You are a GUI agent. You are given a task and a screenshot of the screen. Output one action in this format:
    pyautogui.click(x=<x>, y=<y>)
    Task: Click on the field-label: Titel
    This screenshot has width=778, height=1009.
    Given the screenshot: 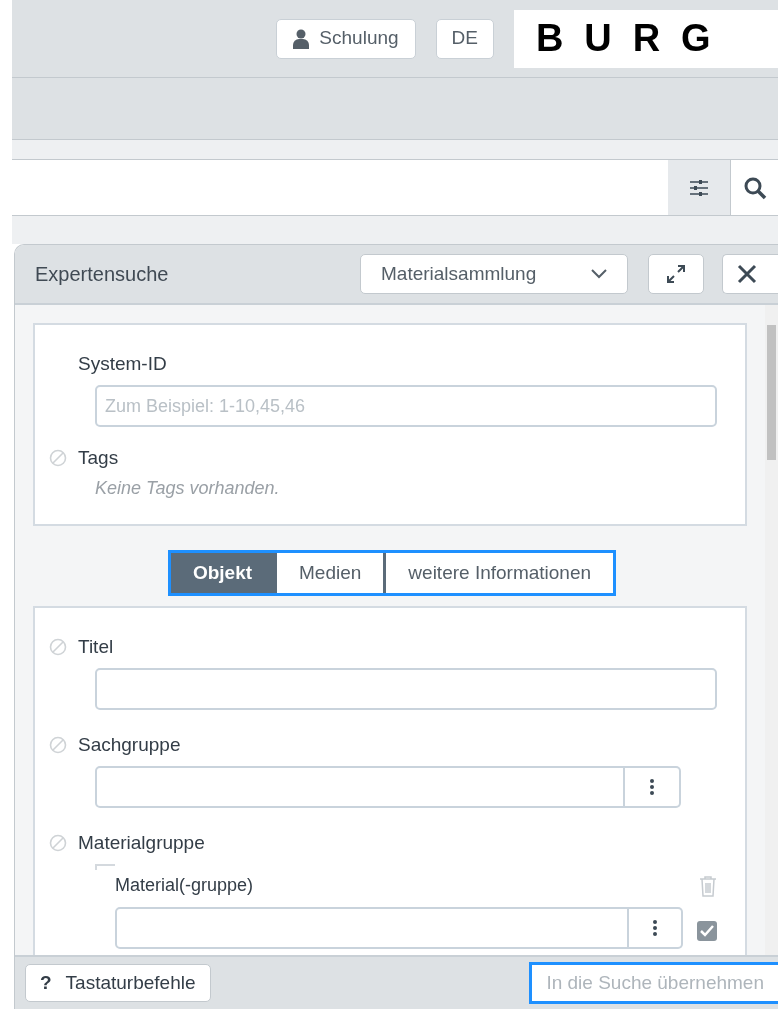 What is the action you would take?
    pyautogui.click(x=96, y=646)
    